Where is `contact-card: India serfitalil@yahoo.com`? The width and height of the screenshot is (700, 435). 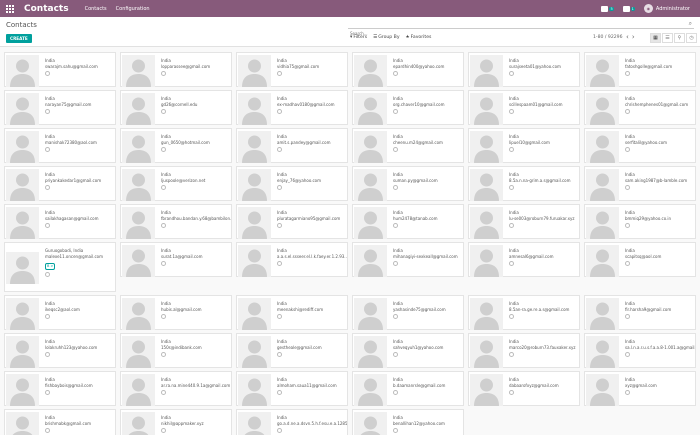
contact-card: India serfitalil@yahoo.com is located at coordinates (640, 145).